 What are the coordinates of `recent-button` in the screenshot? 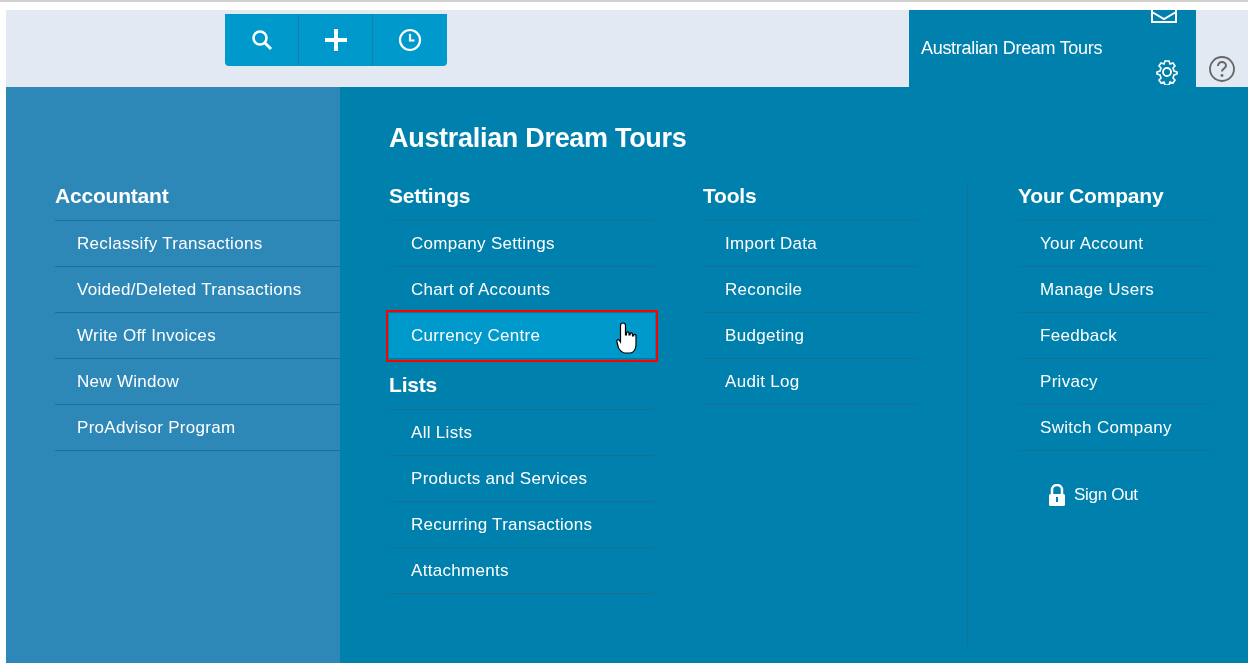 It's located at (410, 40).